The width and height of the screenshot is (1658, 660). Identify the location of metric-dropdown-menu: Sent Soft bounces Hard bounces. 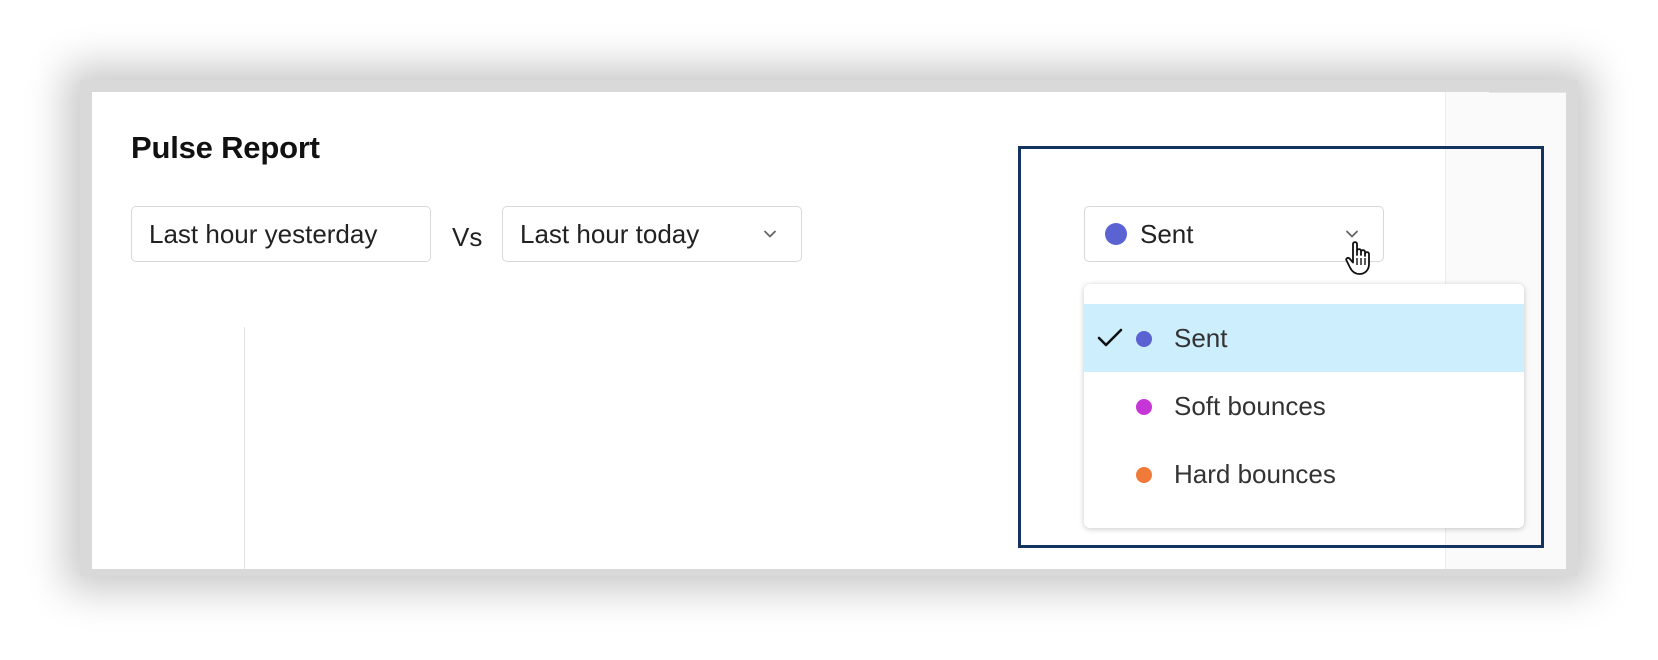
(1304, 406).